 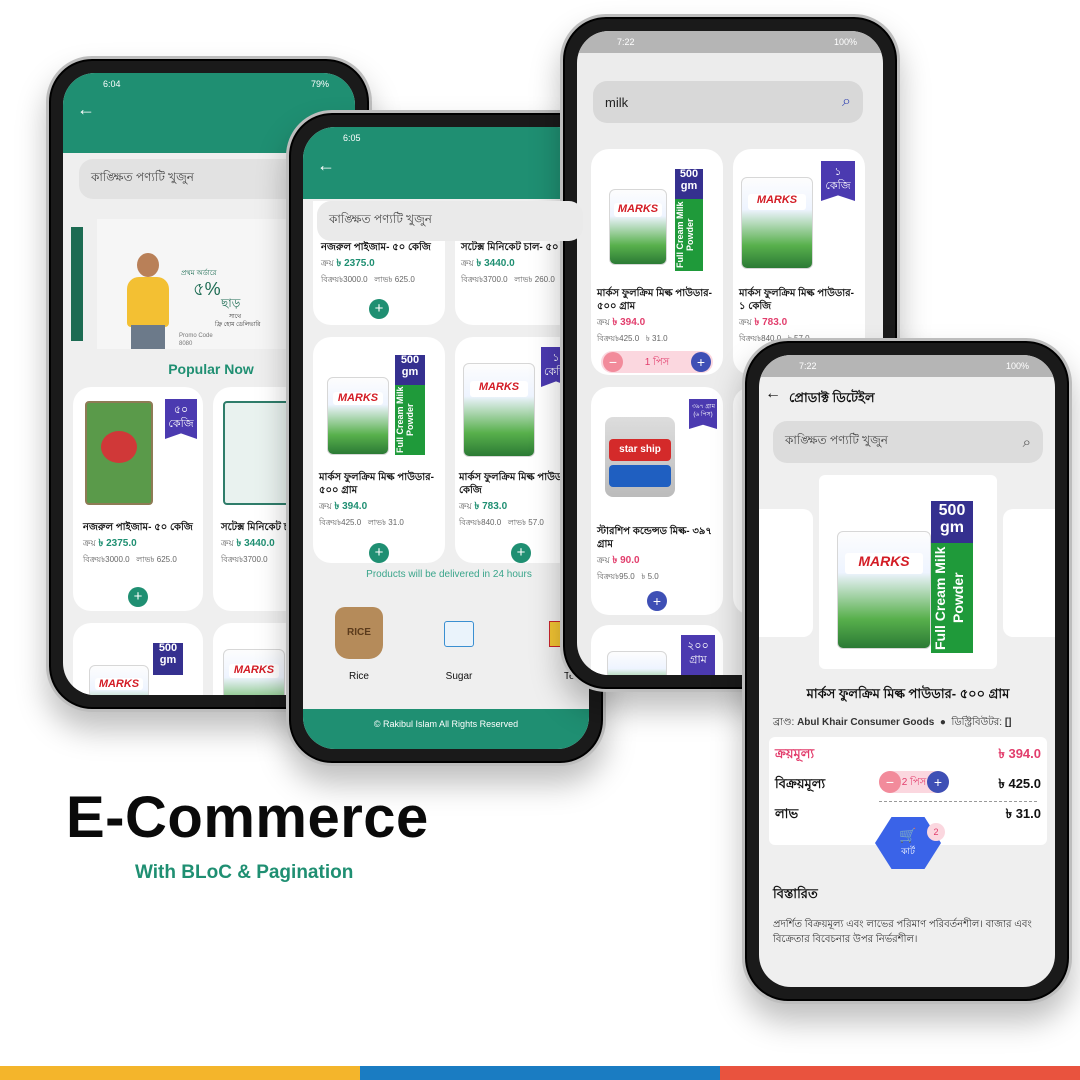 I want to click on buy-price: ৳ 2375.0, so click(x=355, y=263).